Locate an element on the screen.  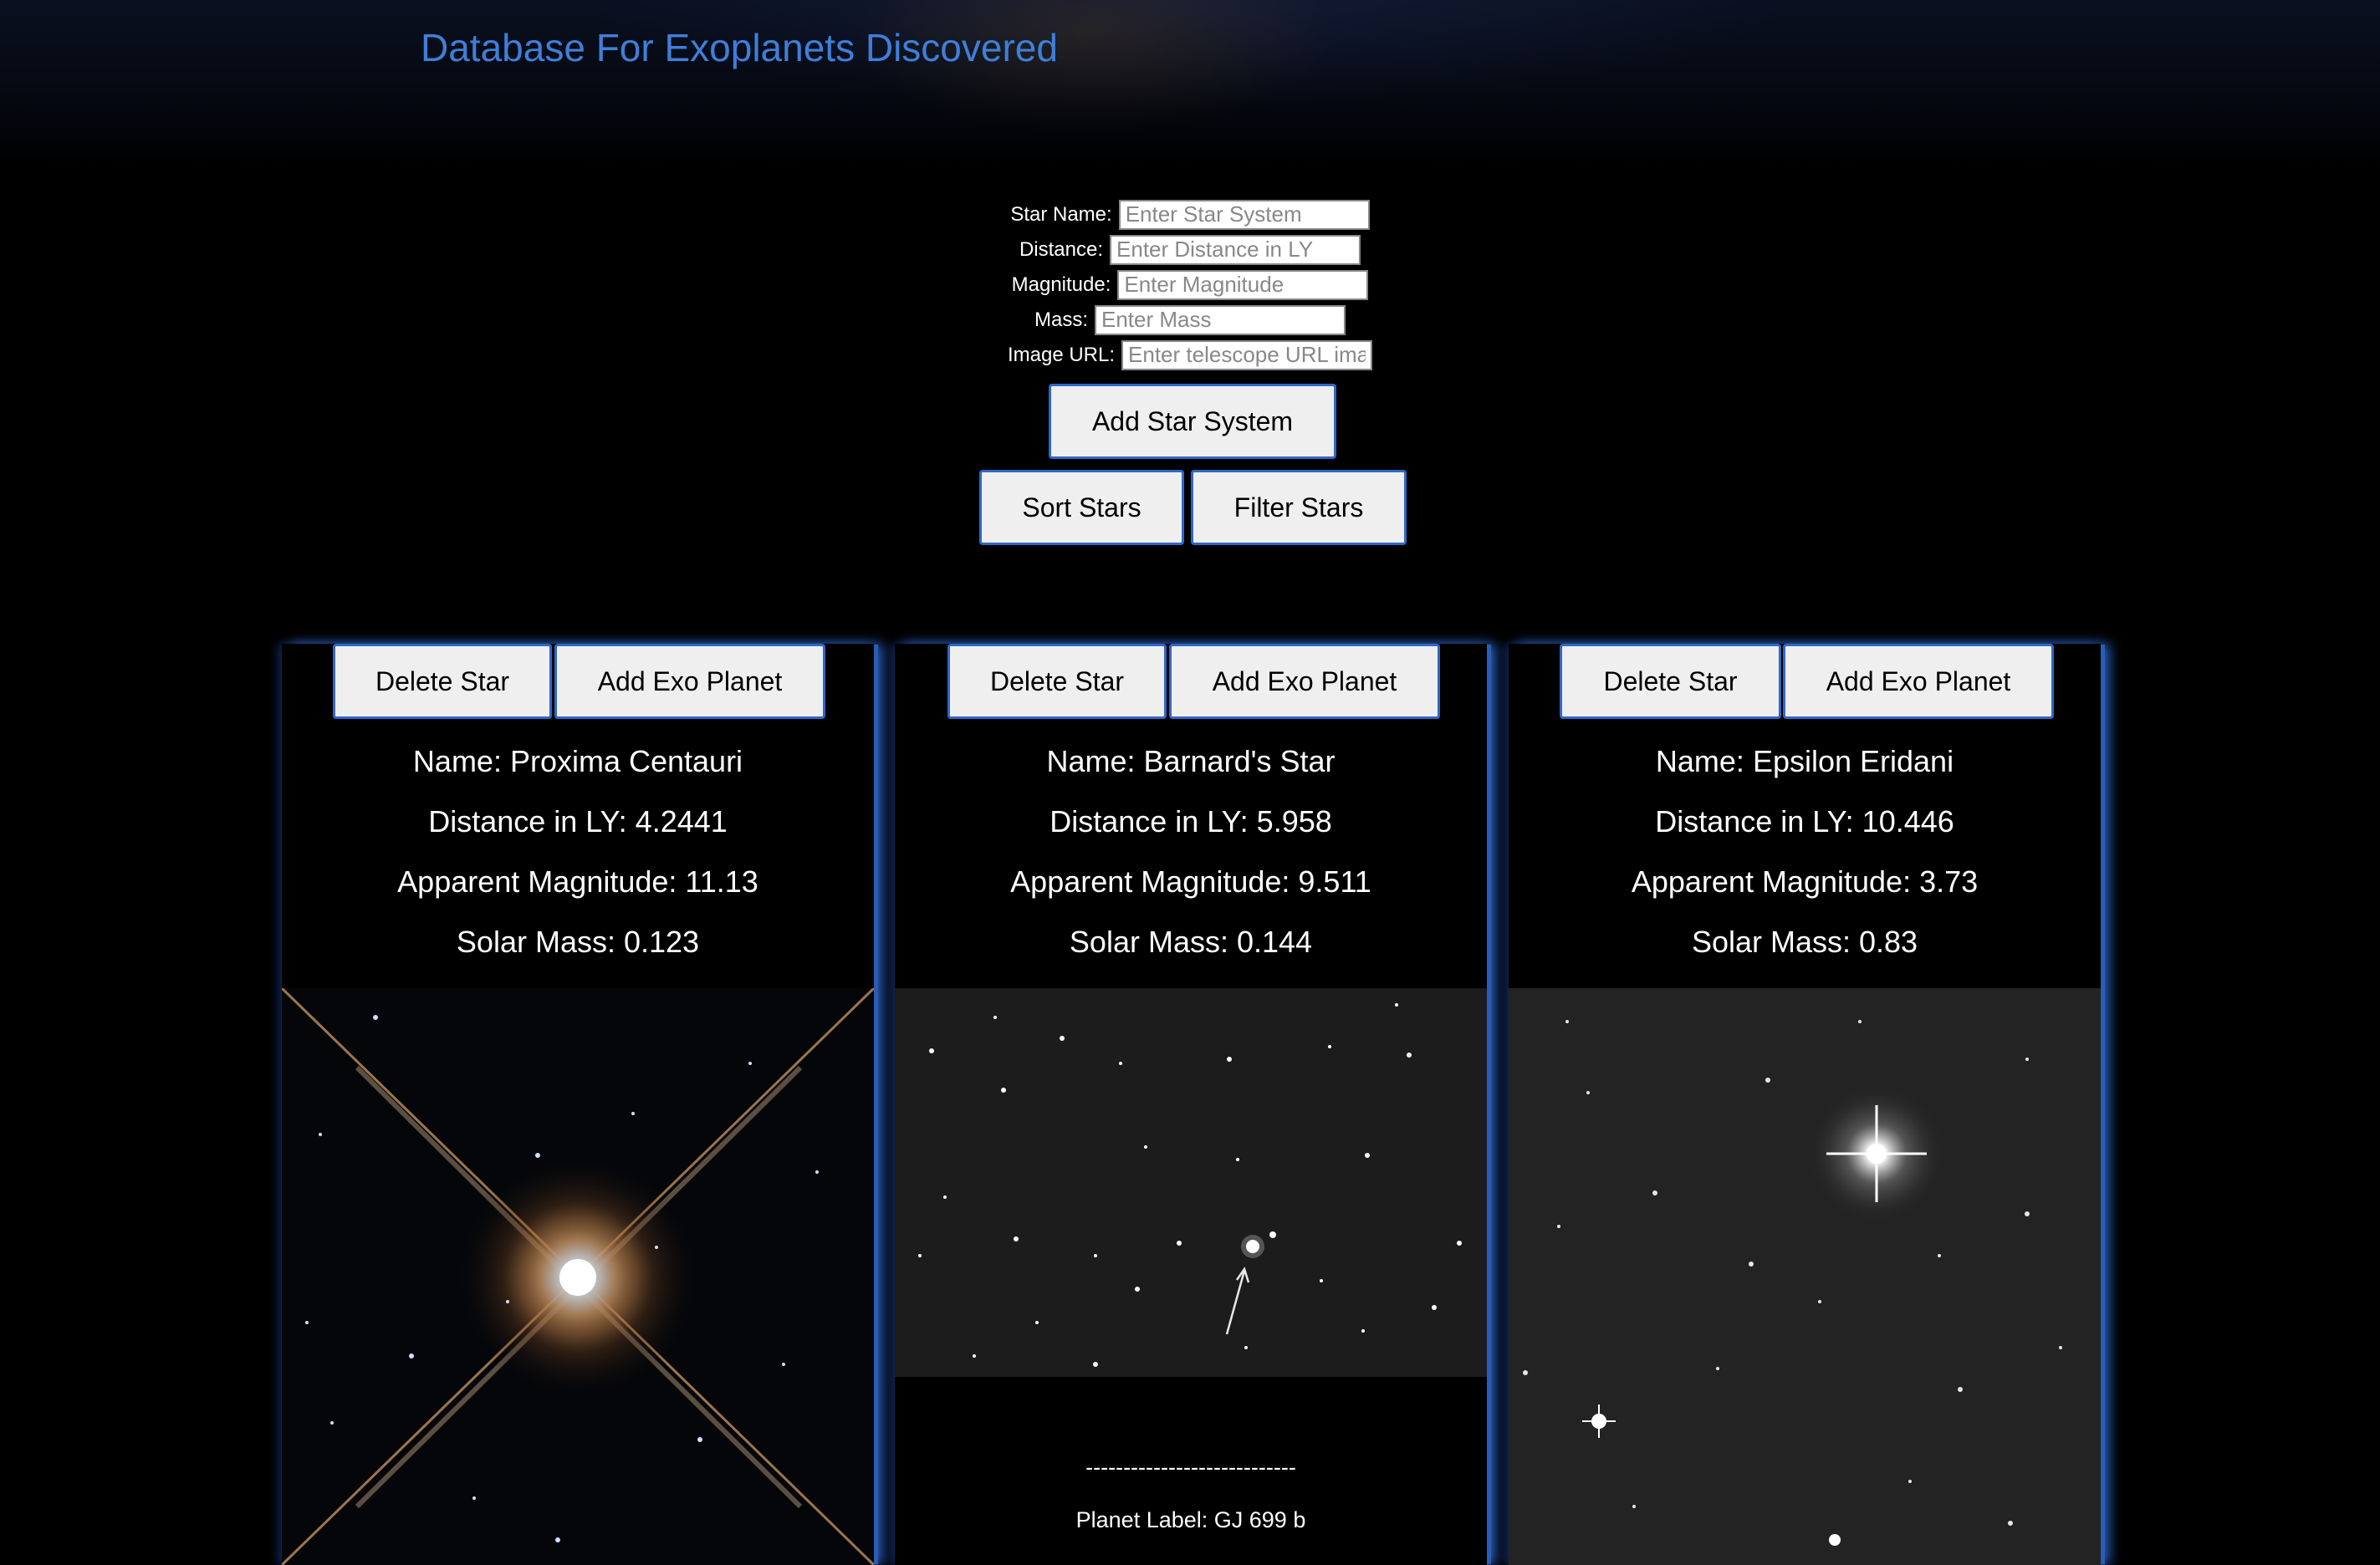
star-distance: Distance in LY: 5.958 is located at coordinates (1191, 821).